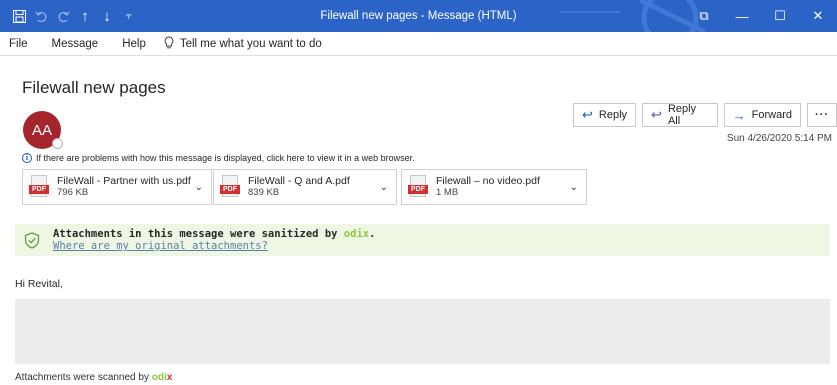 Image resolution: width=837 pixels, height=385 pixels. Describe the element at coordinates (32, 243) in the screenshot. I see `shield-check-icon` at that location.